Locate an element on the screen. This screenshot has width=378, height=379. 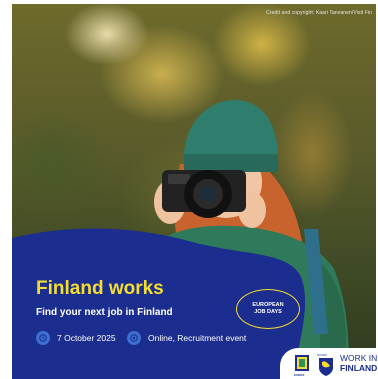
european-job-days-badge: EUROPEAN JOB DAYS is located at coordinates (268, 309).